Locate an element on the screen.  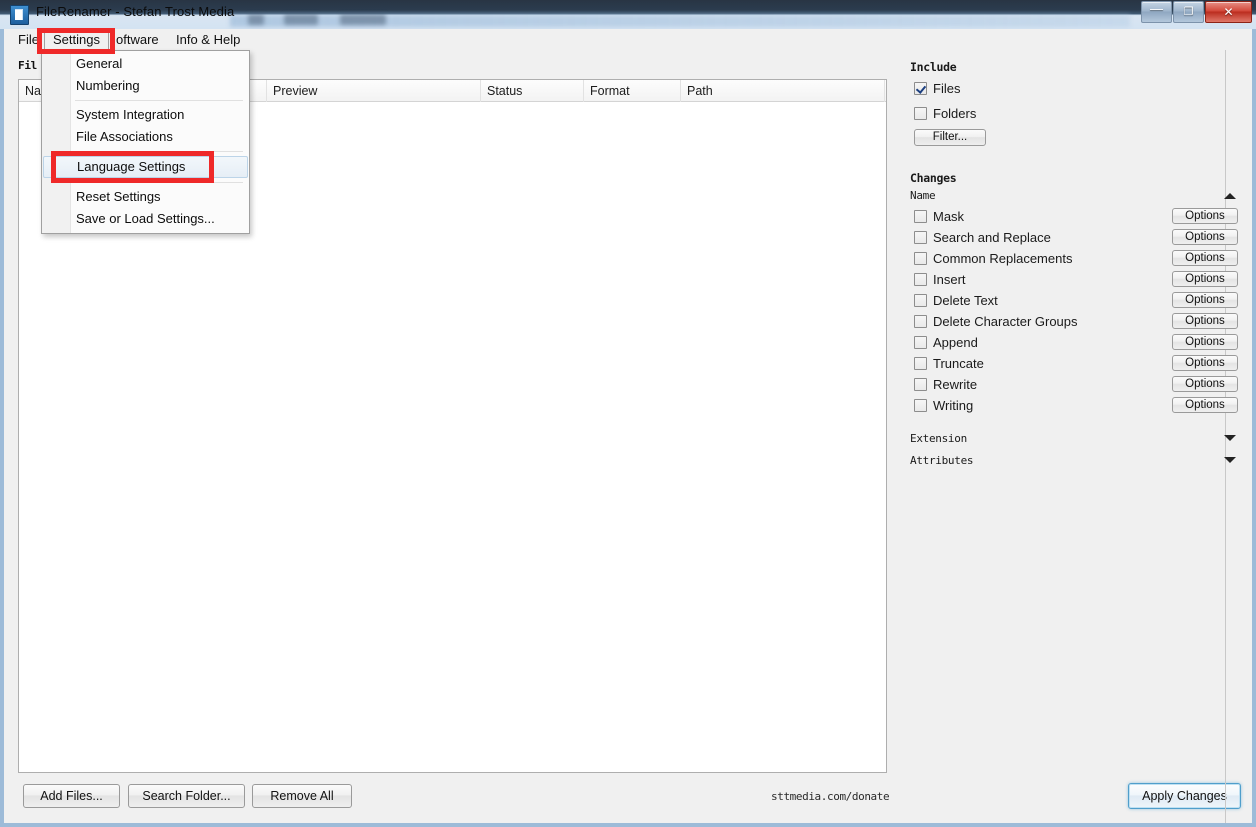
column-header-format: Format is located at coordinates (632, 91).